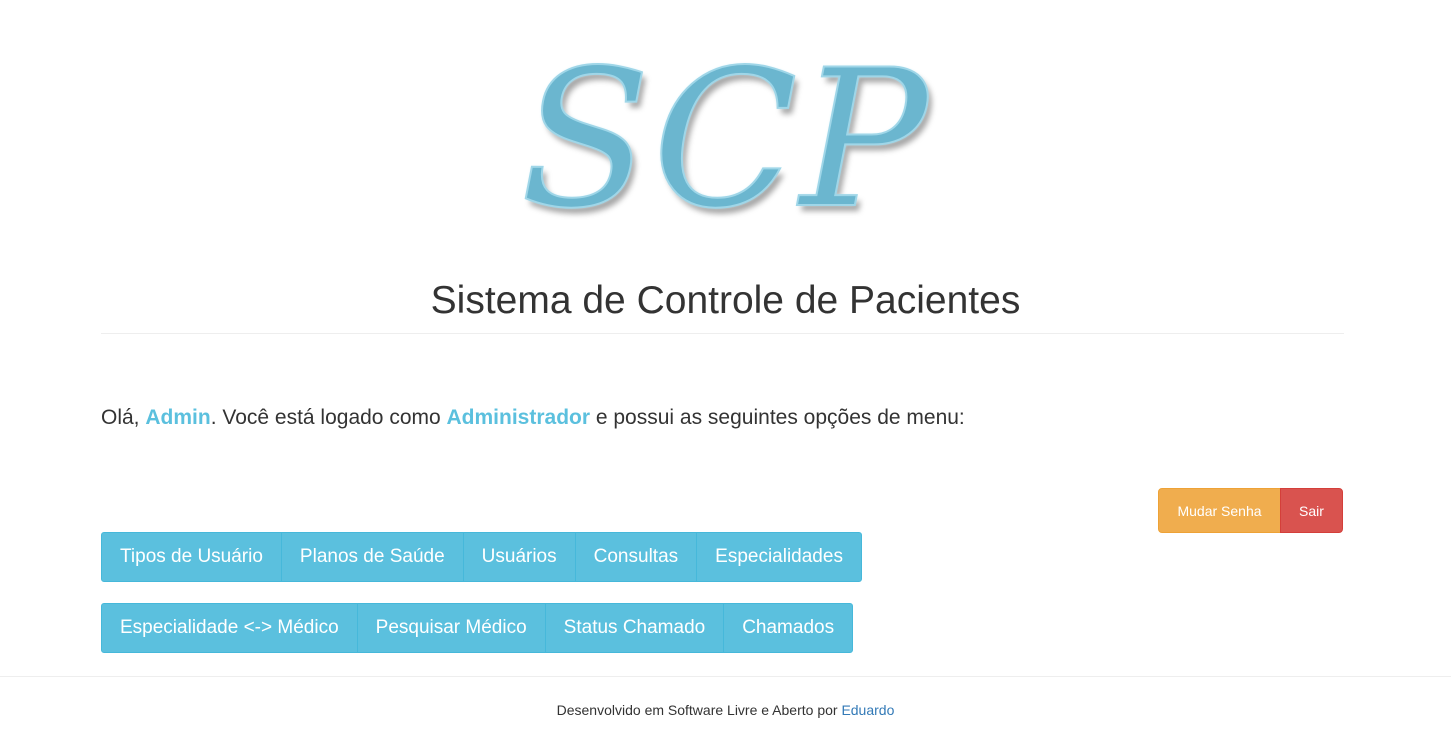 The image size is (1451, 747). I want to click on header-divider, so click(722, 333).